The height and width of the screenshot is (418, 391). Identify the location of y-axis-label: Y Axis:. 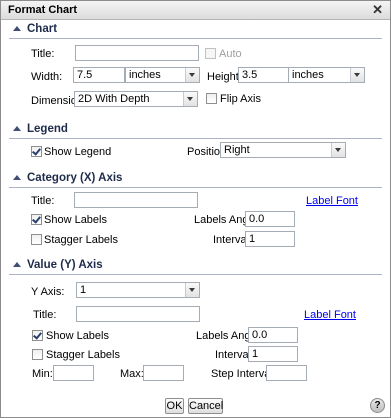
(48, 292).